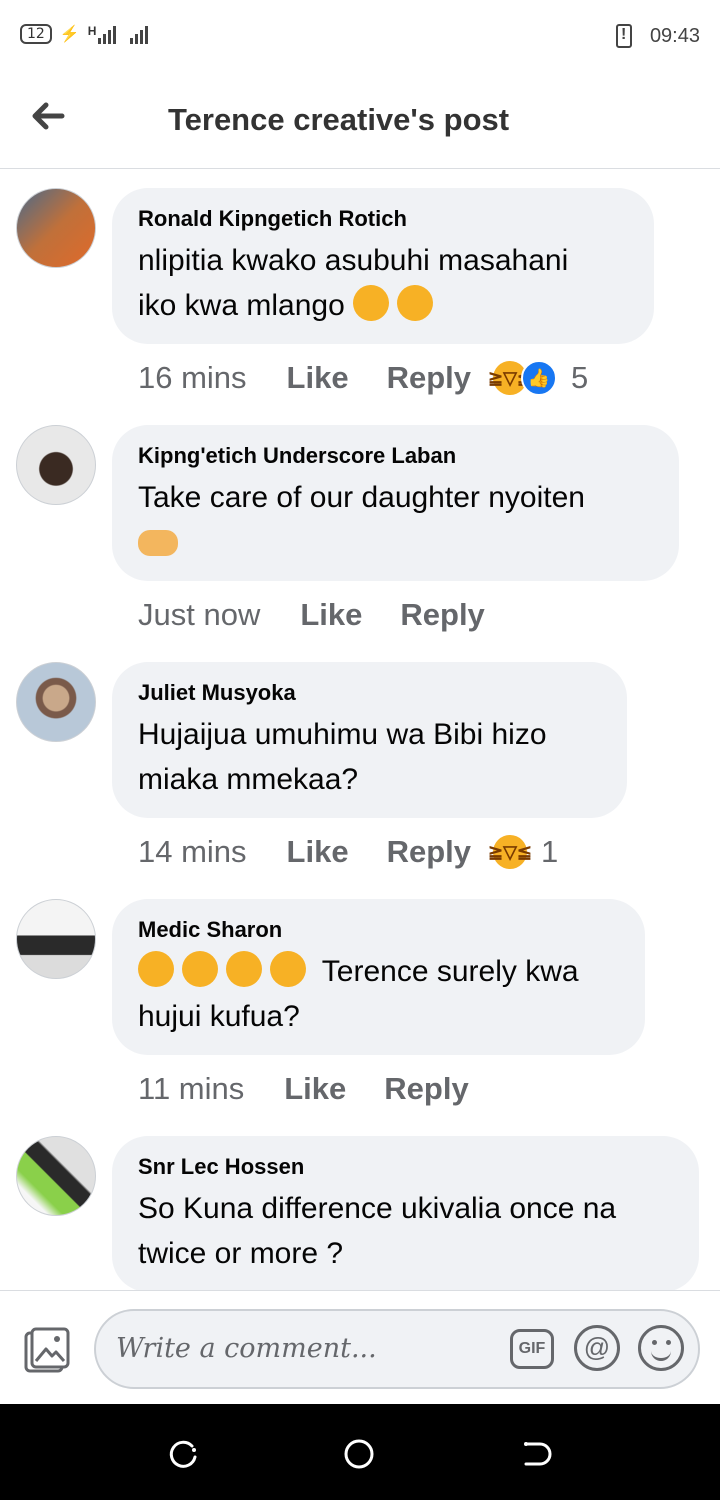 Image resolution: width=720 pixels, height=1500 pixels. Describe the element at coordinates (395, 456) in the screenshot. I see `comment-author: Kipng'etich Underscore Laban` at that location.